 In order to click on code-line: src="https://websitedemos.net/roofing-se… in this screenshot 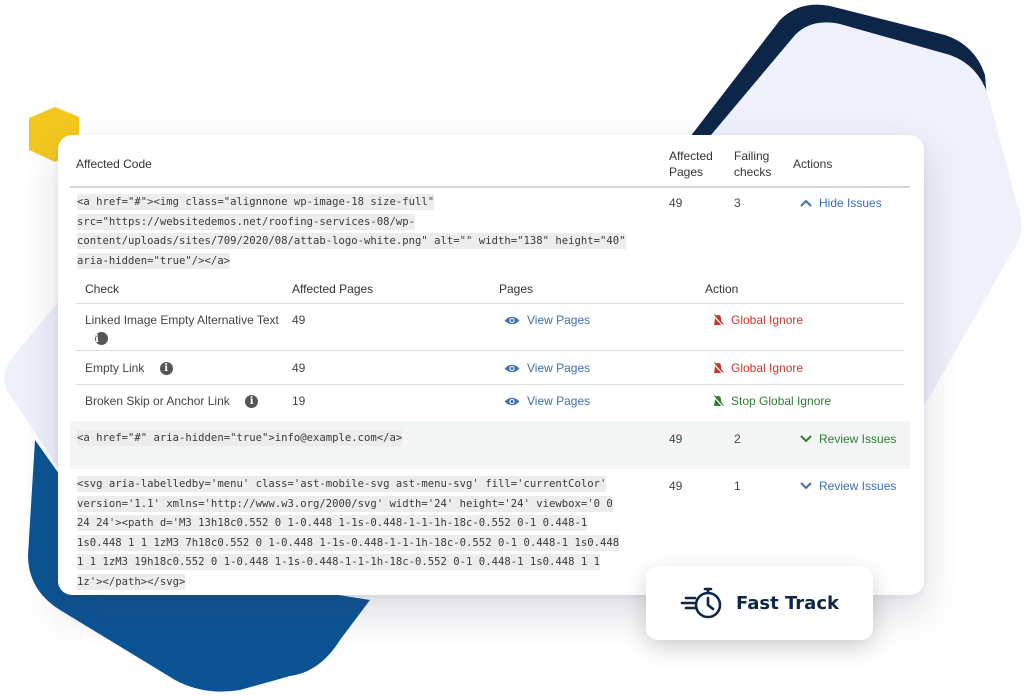, I will do `click(246, 221)`.